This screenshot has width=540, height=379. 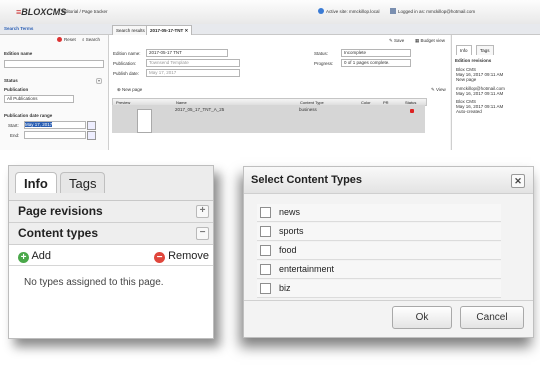 What do you see at coordinates (23, 257) in the screenshot?
I see `add-icon: +` at bounding box center [23, 257].